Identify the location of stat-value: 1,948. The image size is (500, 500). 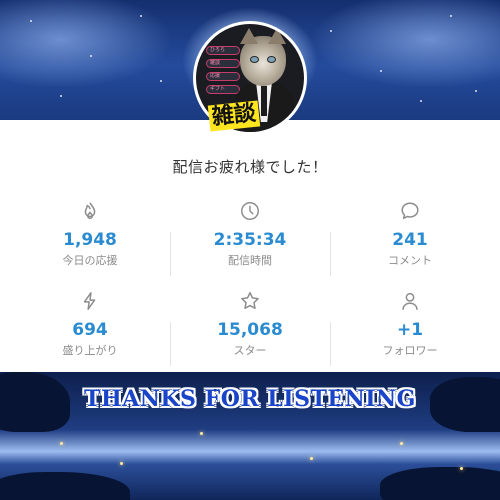
(90, 240).